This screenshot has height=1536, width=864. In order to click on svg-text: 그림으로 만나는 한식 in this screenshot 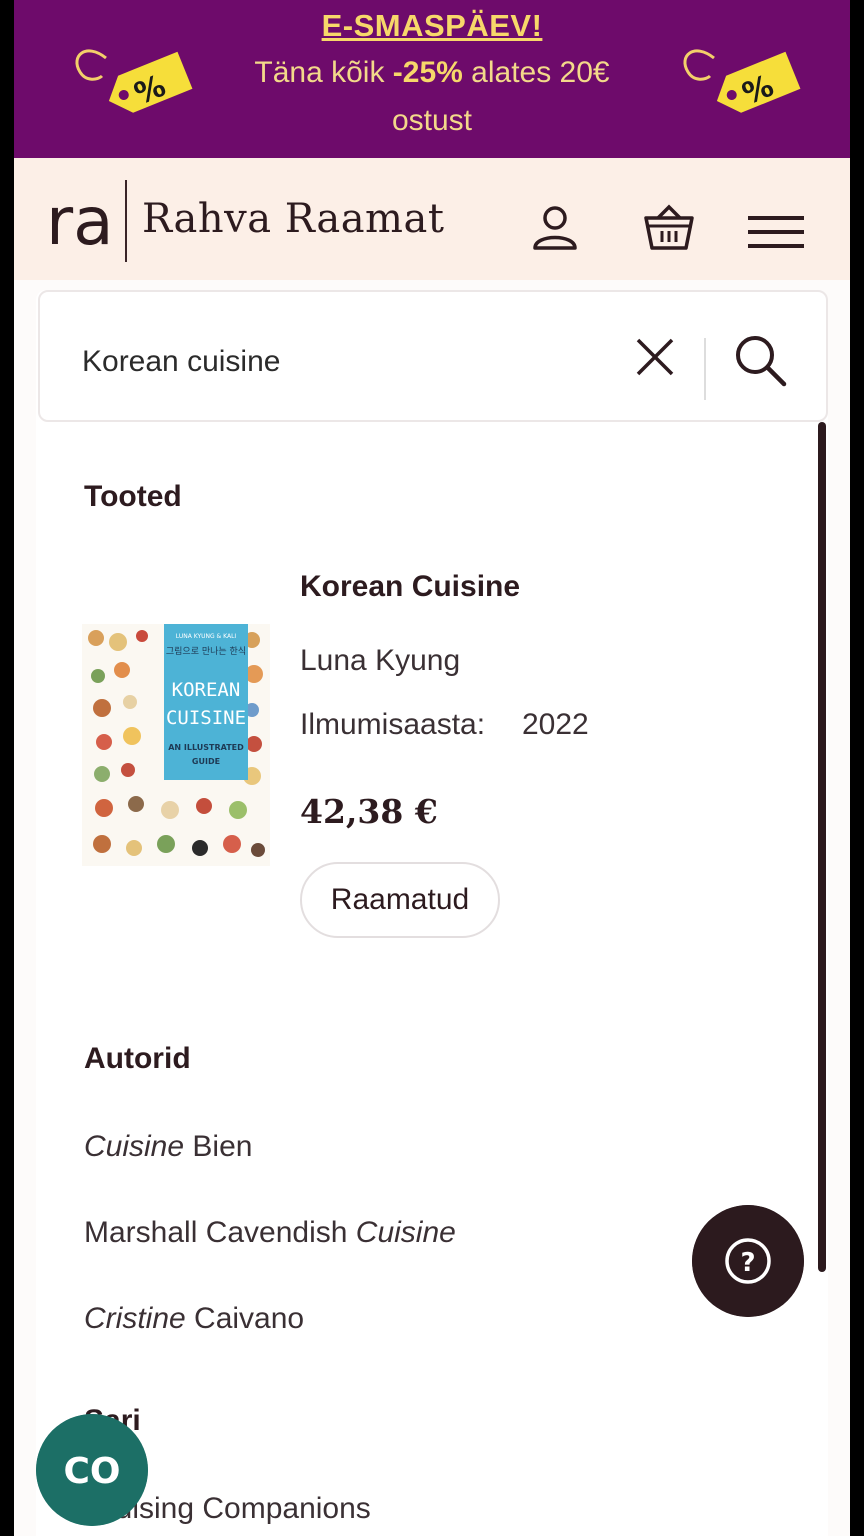, I will do `click(206, 651)`.